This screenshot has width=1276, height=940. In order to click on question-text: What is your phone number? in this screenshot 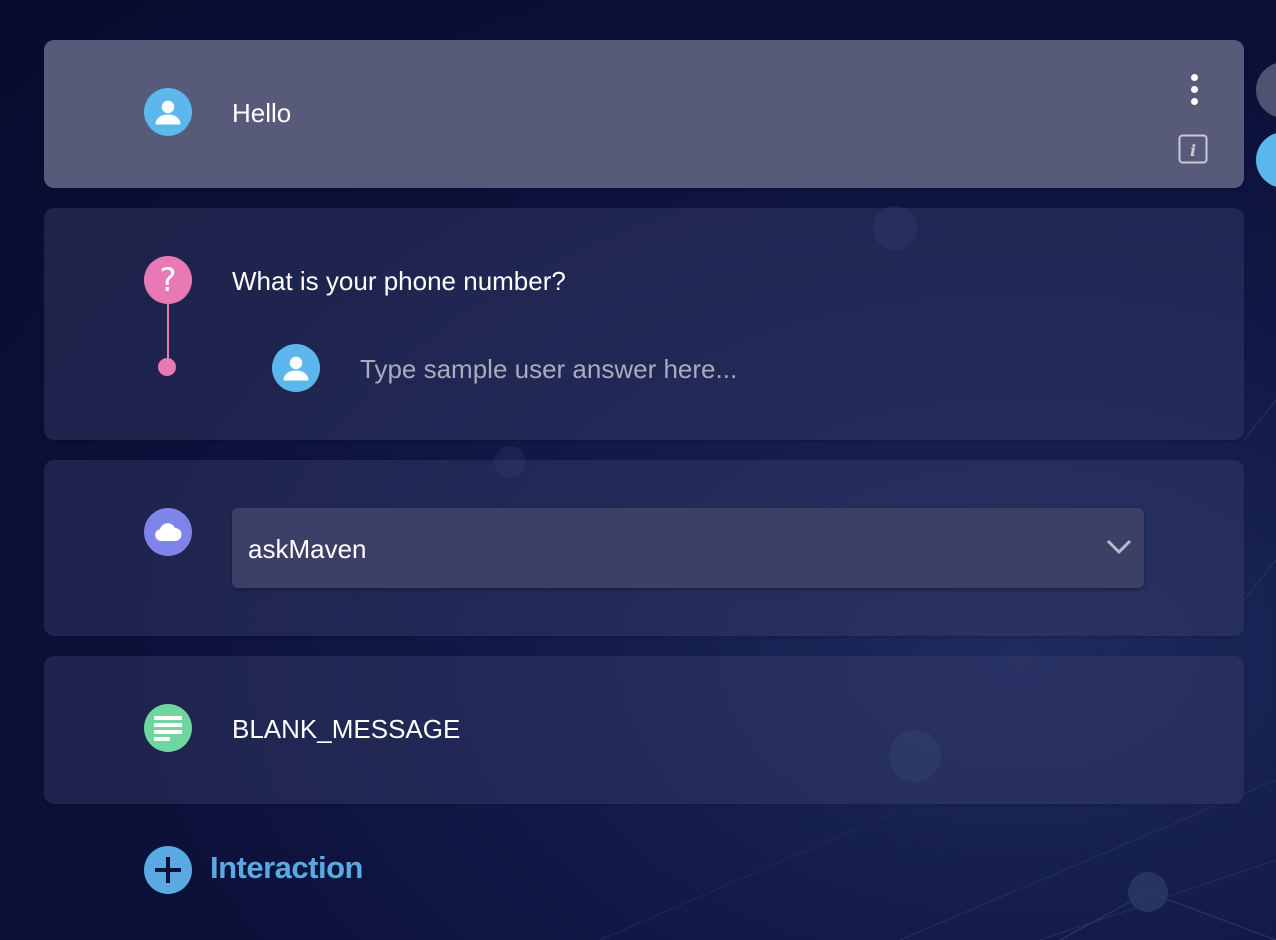, I will do `click(399, 281)`.